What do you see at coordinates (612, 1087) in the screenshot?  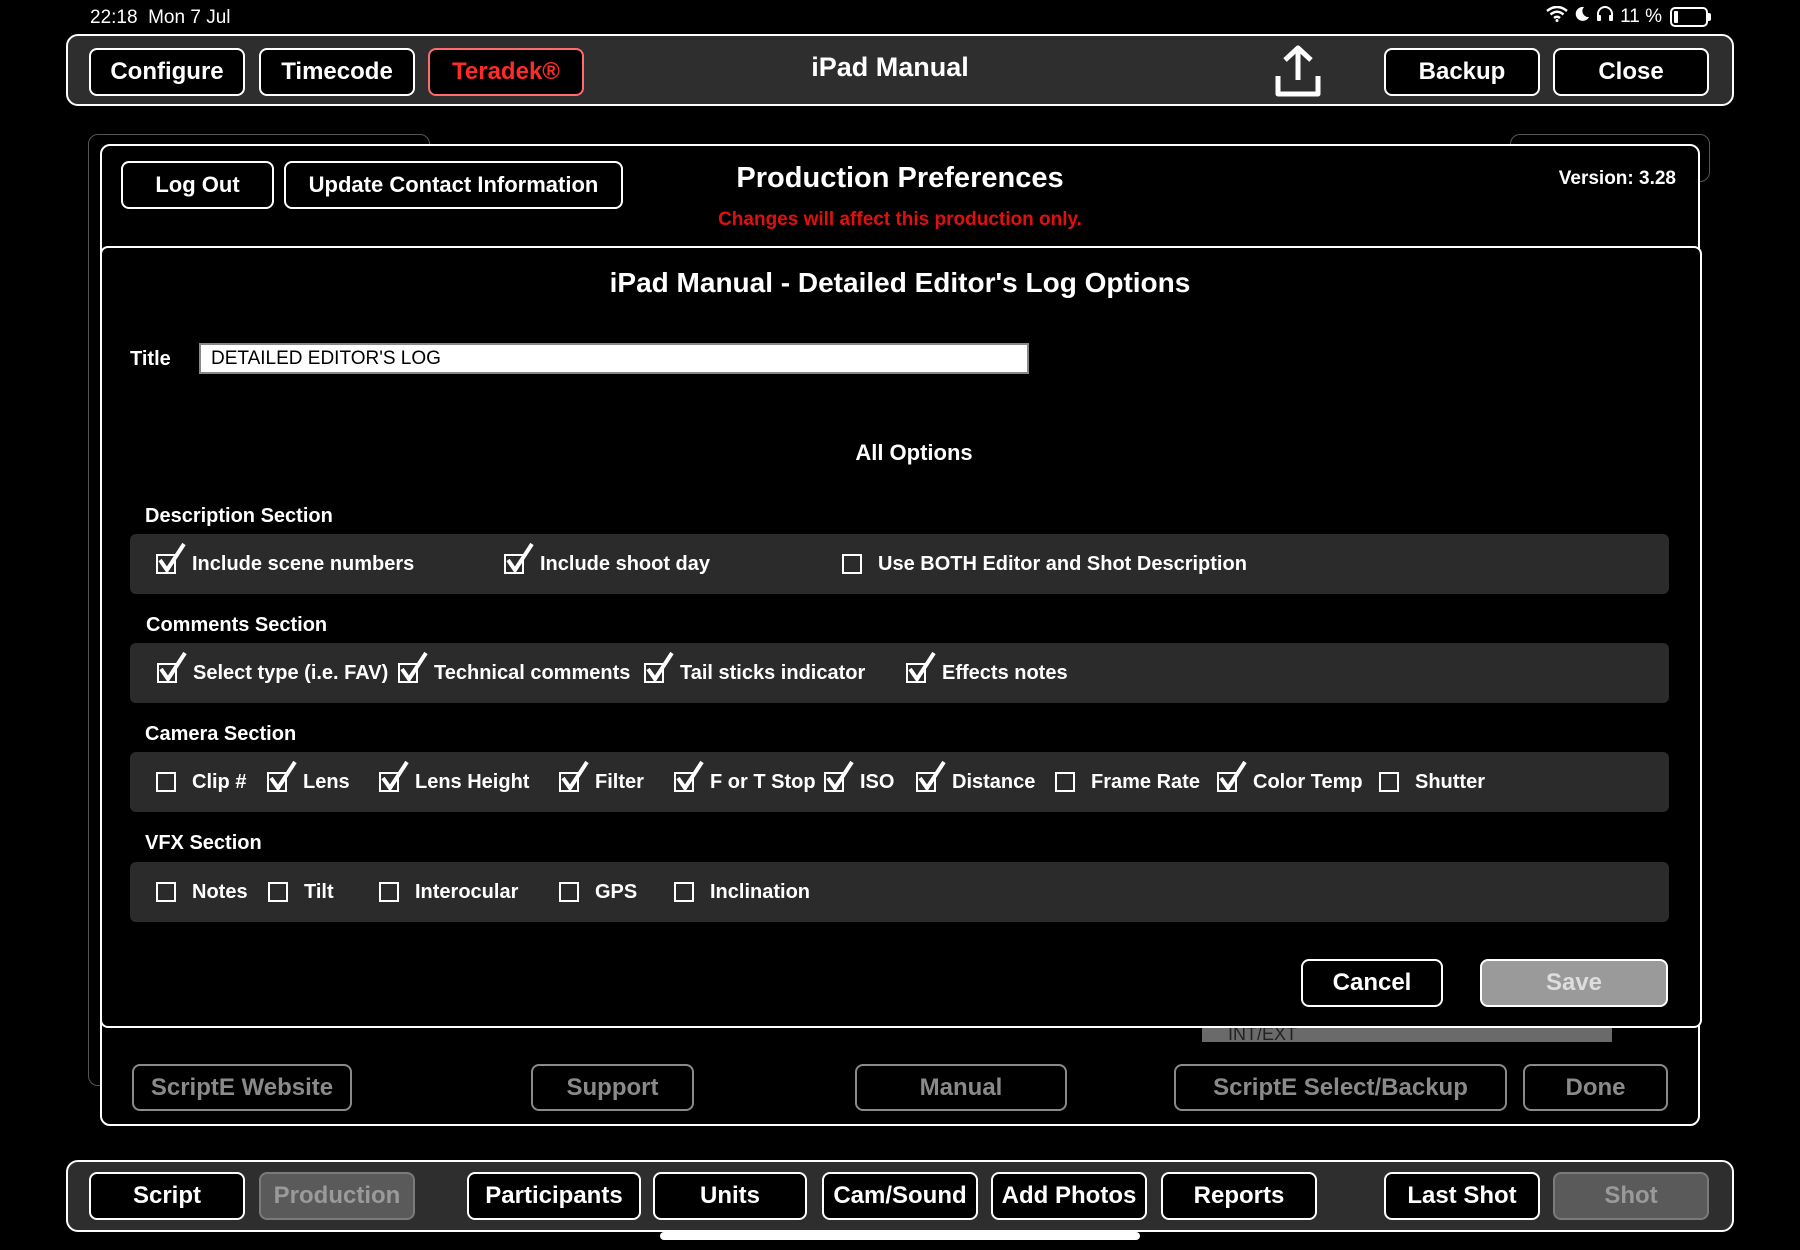 I see `support-button: Support` at bounding box center [612, 1087].